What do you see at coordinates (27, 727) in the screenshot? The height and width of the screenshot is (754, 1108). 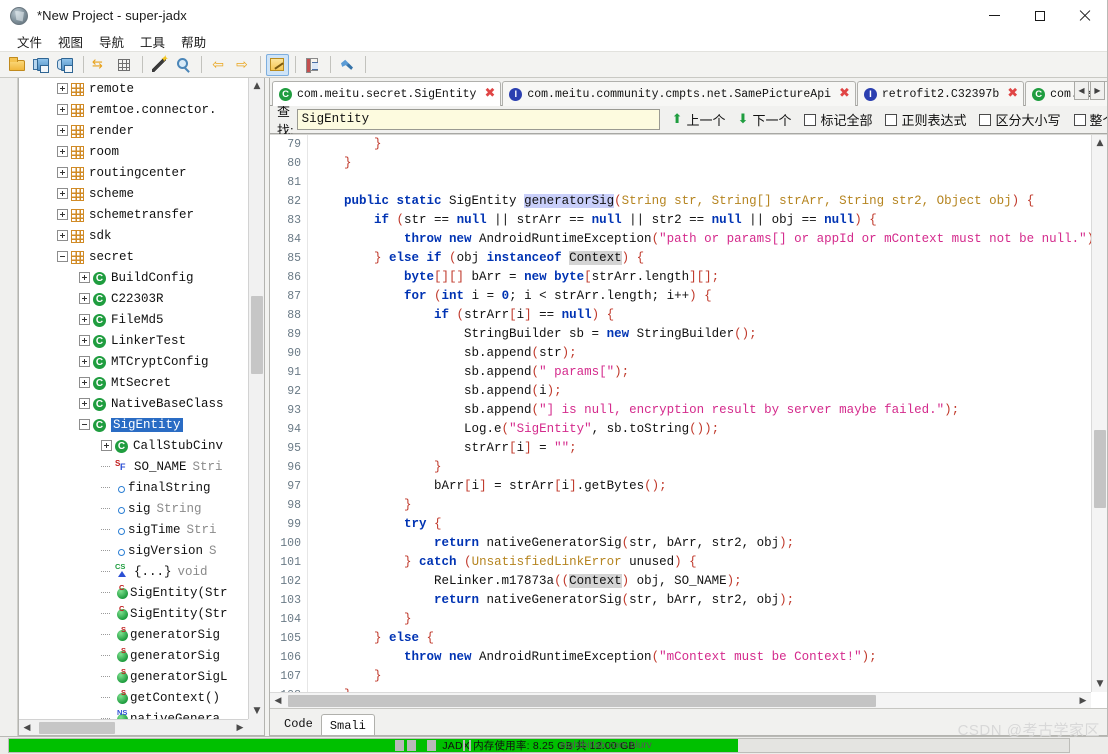 I see `scroll-left-icon: ◀` at bounding box center [27, 727].